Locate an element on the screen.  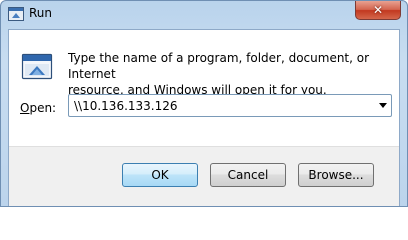
open-combobox: \\10.136.133.126 is located at coordinates (230, 105).